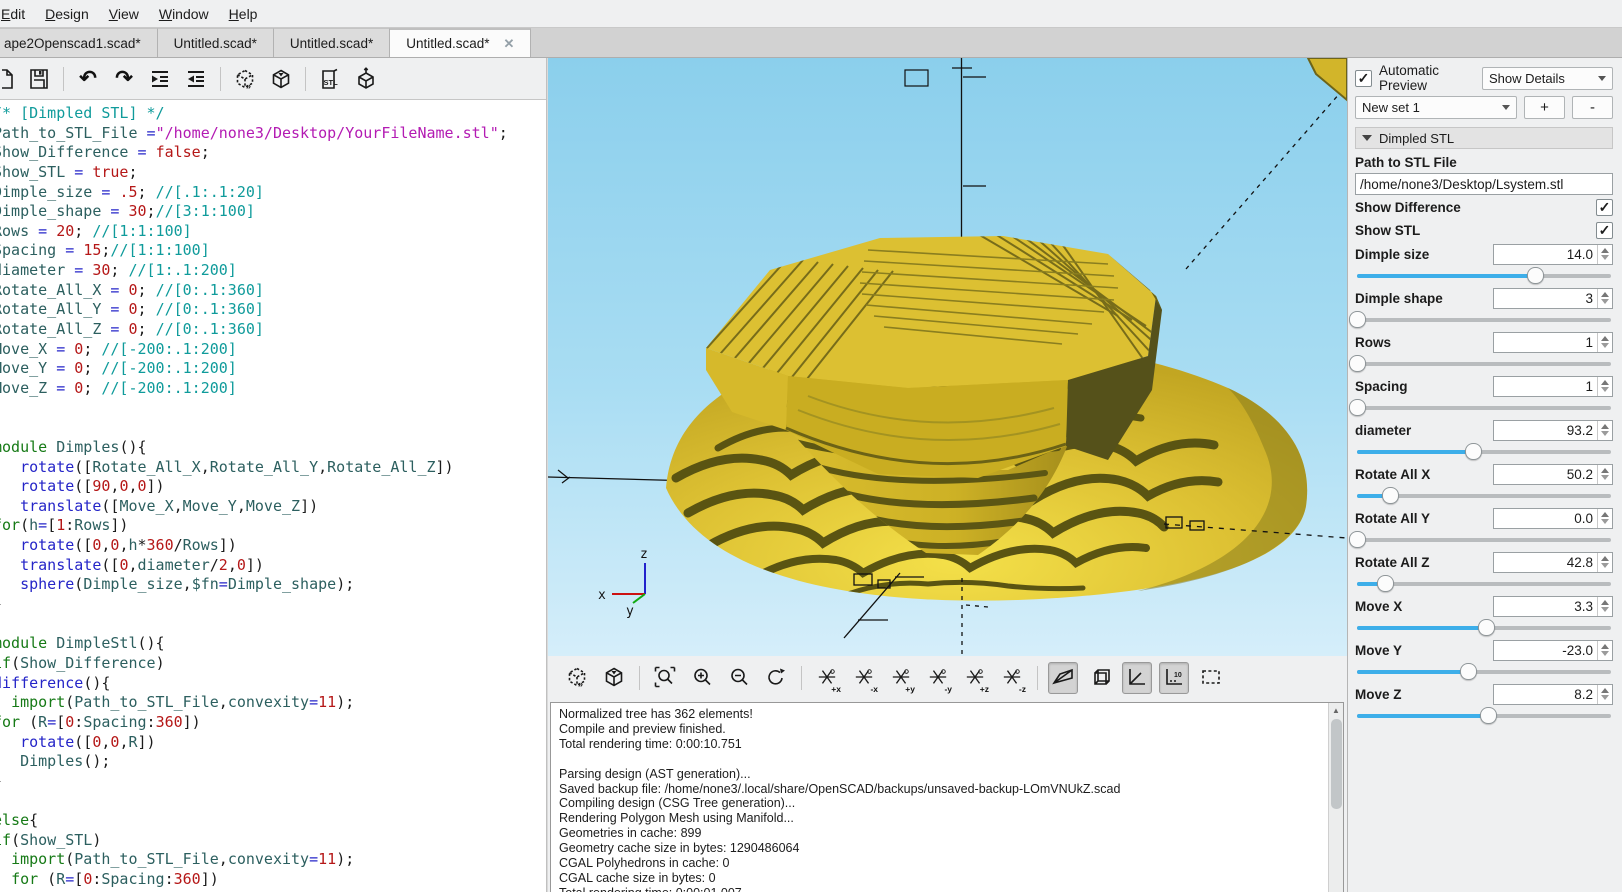  What do you see at coordinates (1484, 671) in the screenshot?
I see `move-y-slider` at bounding box center [1484, 671].